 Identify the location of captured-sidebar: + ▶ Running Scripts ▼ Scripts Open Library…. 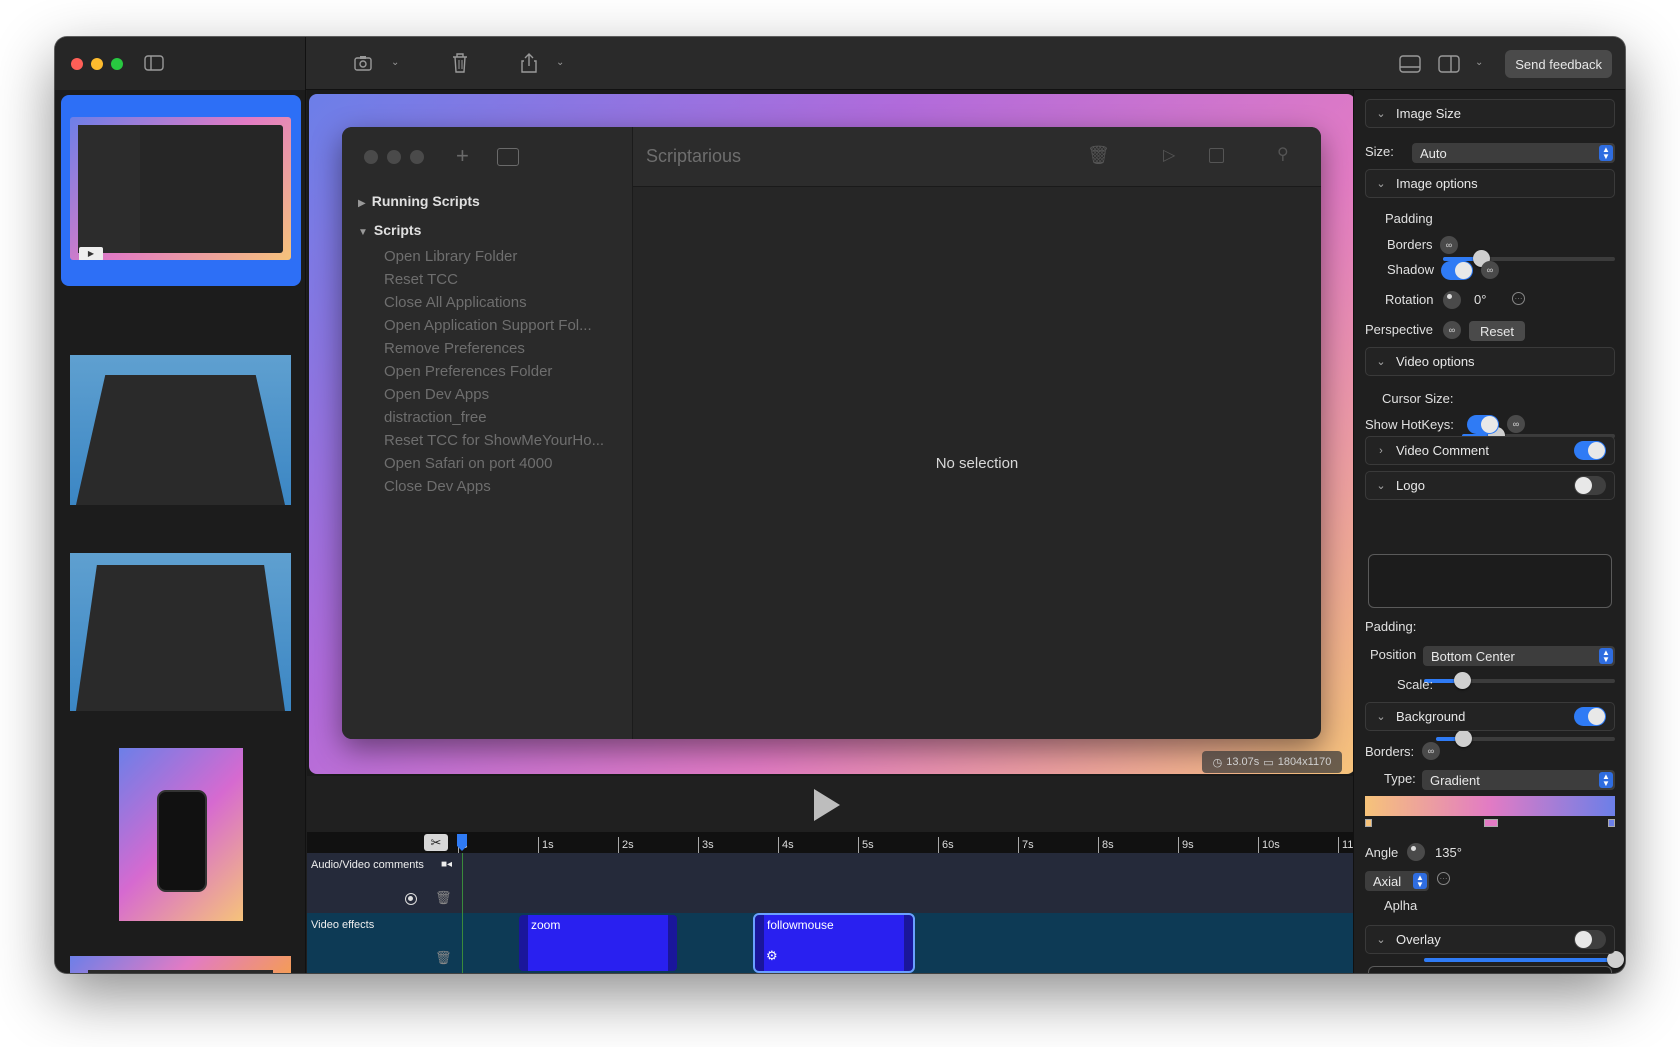
(487, 433).